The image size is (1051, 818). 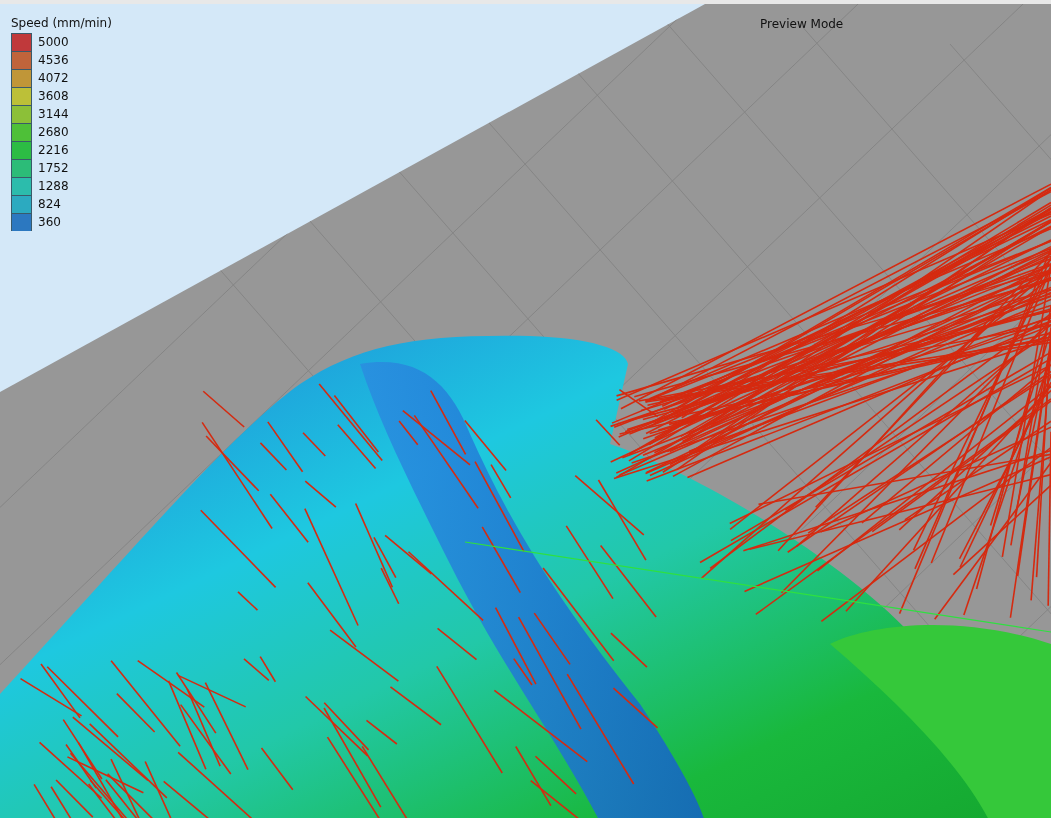 I want to click on mode-label: Preview Mode, so click(x=802, y=24).